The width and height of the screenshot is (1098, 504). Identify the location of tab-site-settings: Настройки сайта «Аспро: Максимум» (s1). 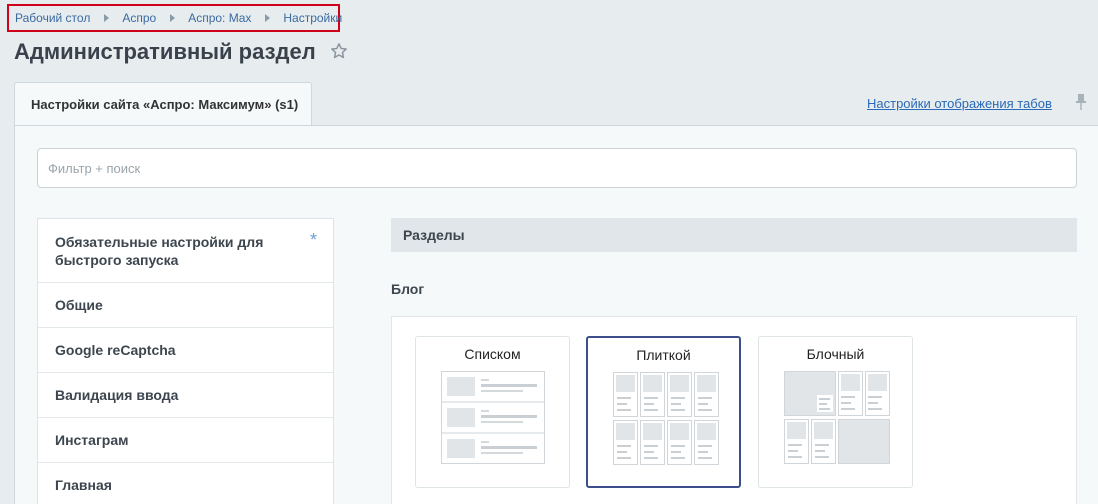
(163, 104).